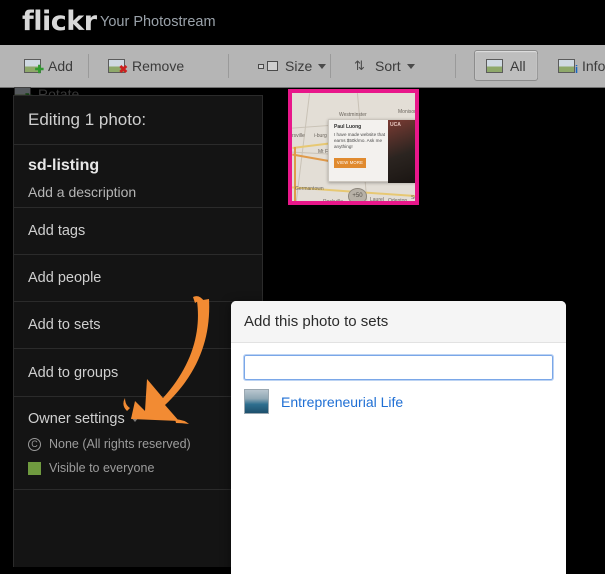 Image resolution: width=605 pixels, height=574 pixels. Describe the element at coordinates (34, 444) in the screenshot. I see `copyright-icon: C` at that location.